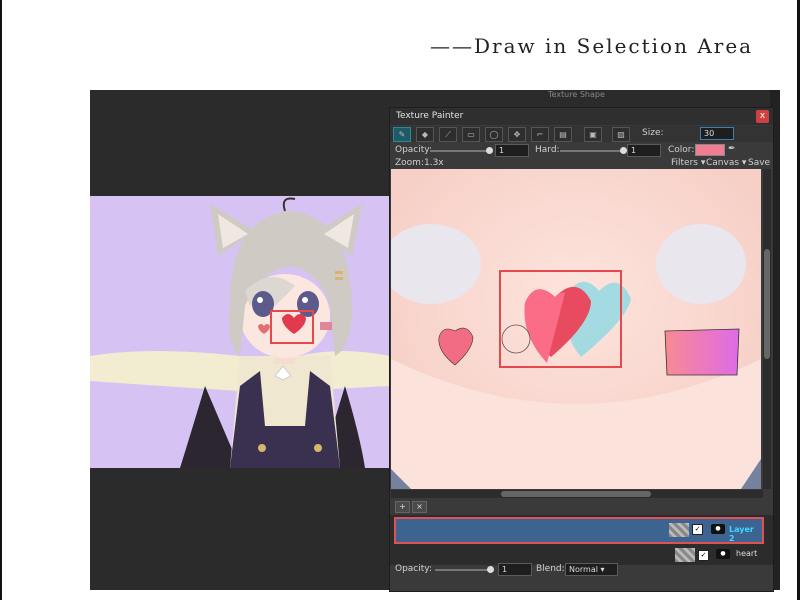  Describe the element at coordinates (462, 570) in the screenshot. I see `layer-opacity-slider` at that location.